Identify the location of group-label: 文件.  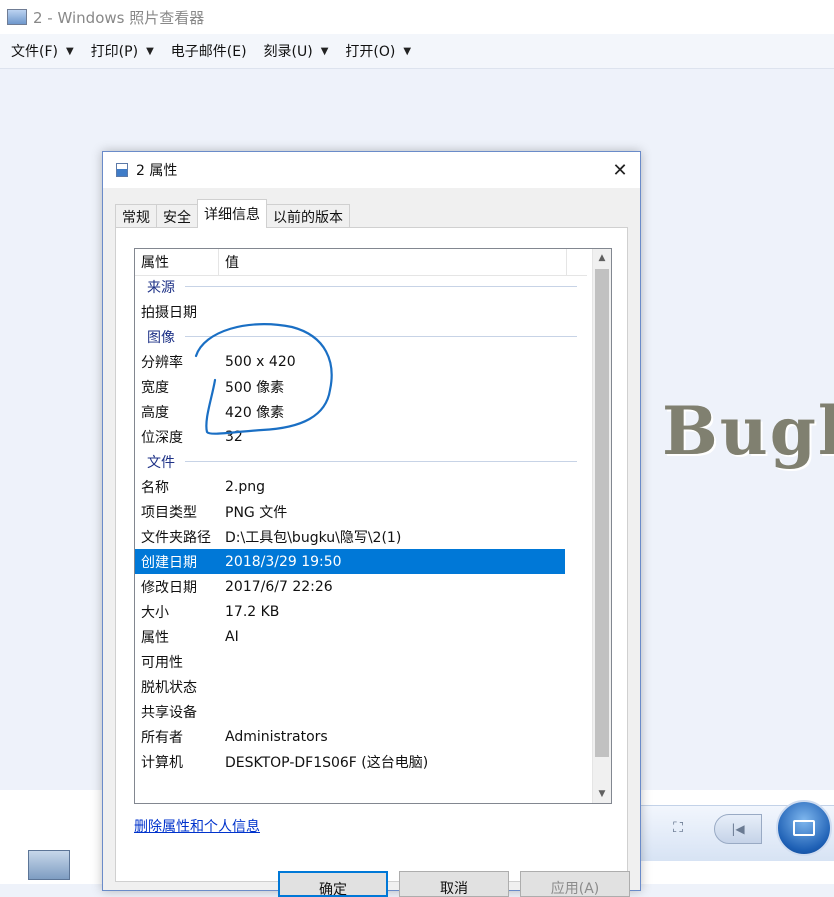
(161, 462).